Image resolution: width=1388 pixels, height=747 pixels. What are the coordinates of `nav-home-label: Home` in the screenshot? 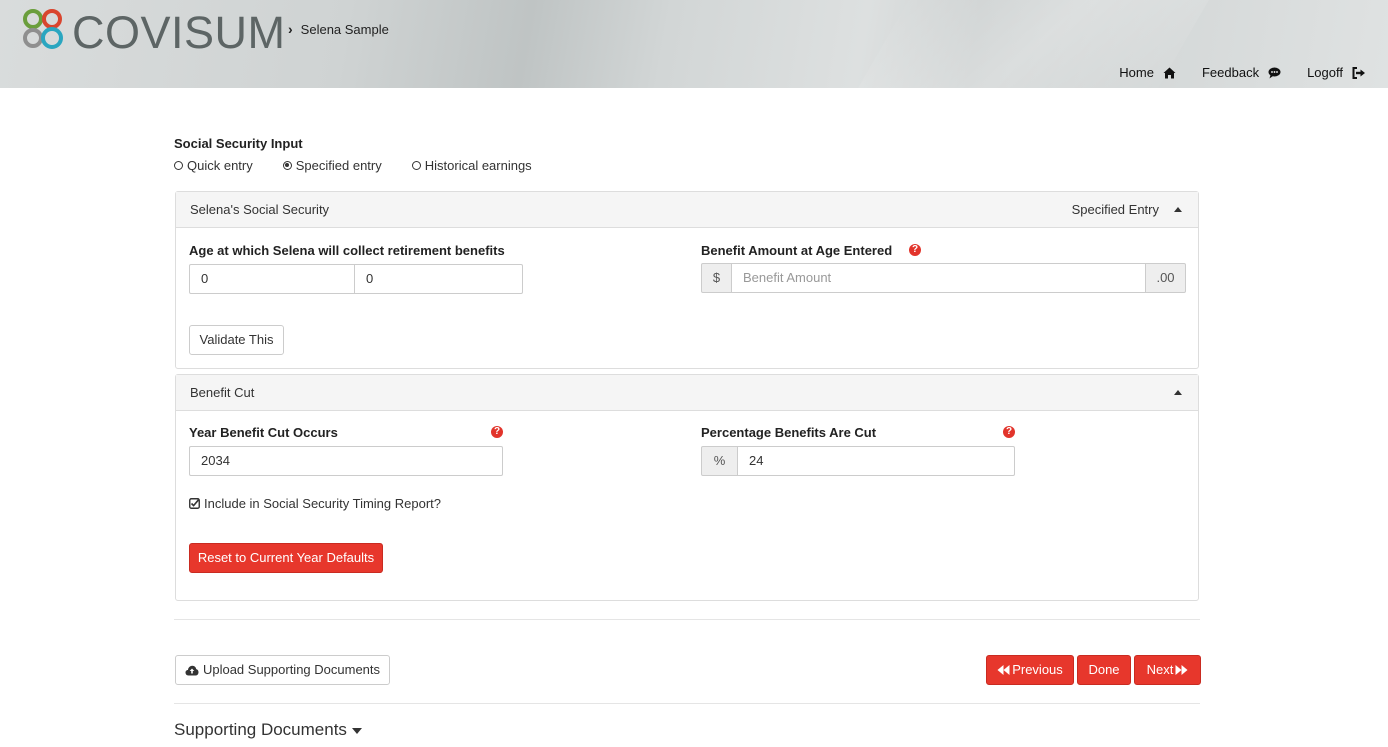 It's located at (1136, 72).